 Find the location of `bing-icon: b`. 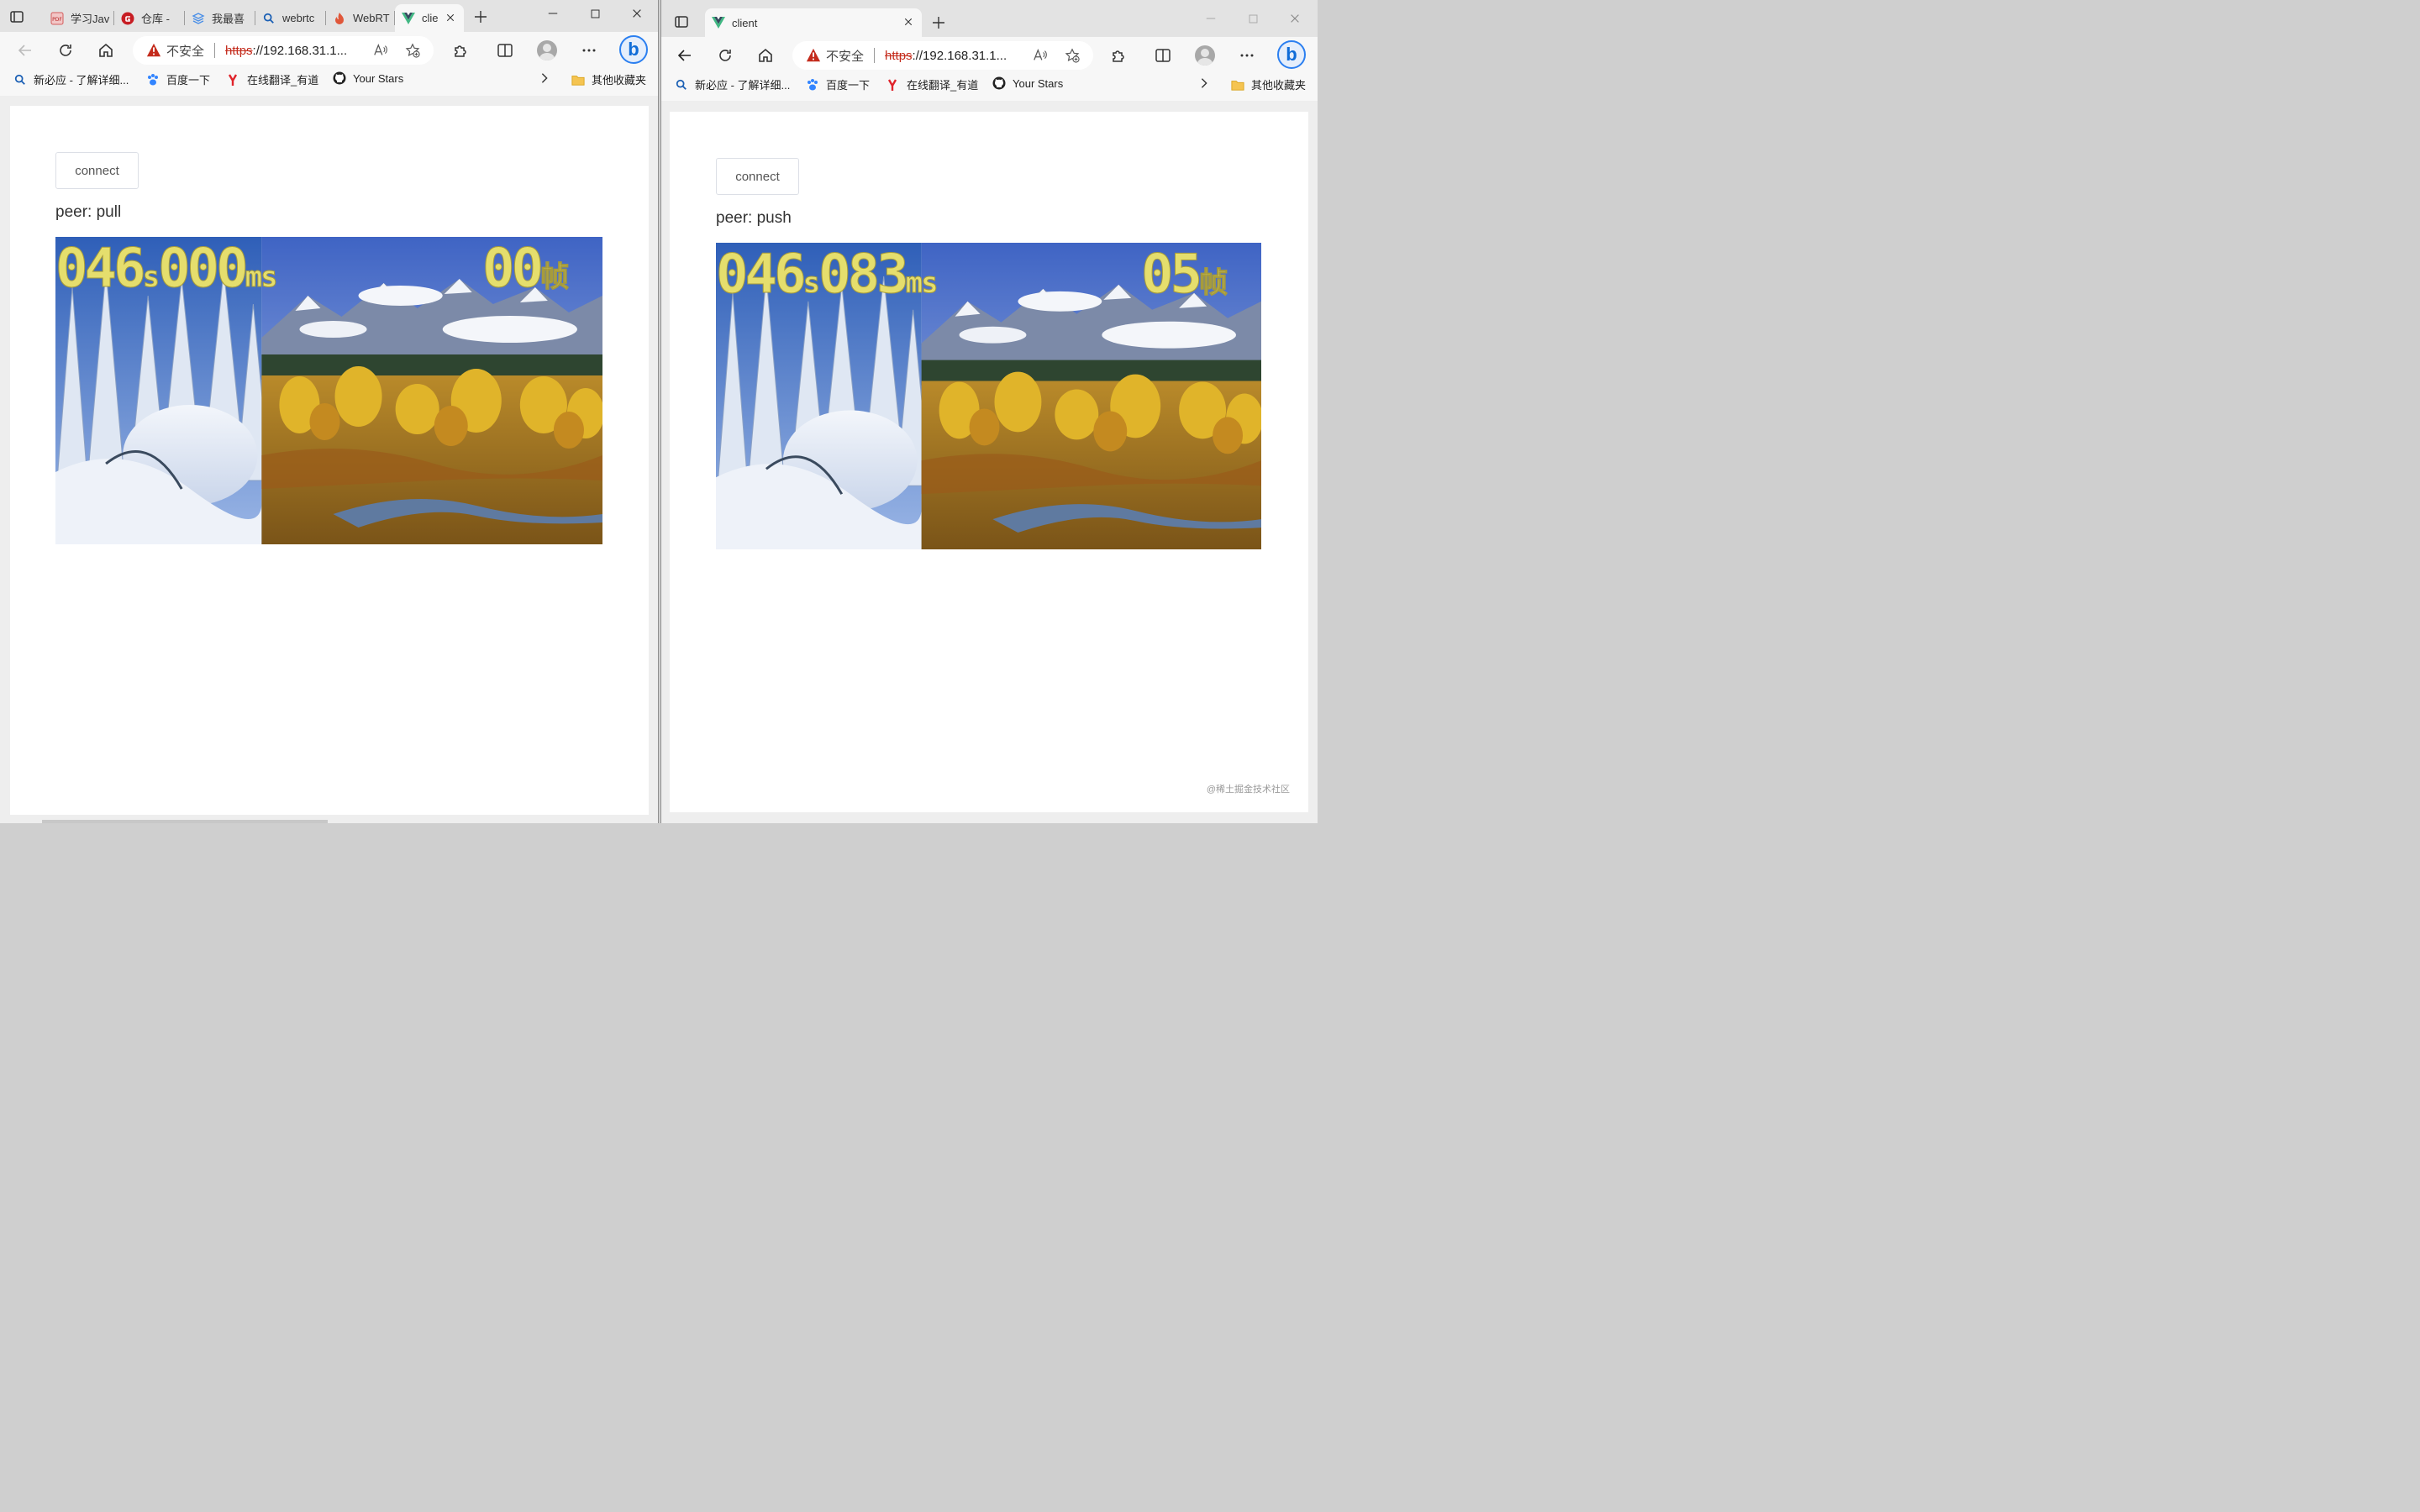

bing-icon: b is located at coordinates (1291, 54).